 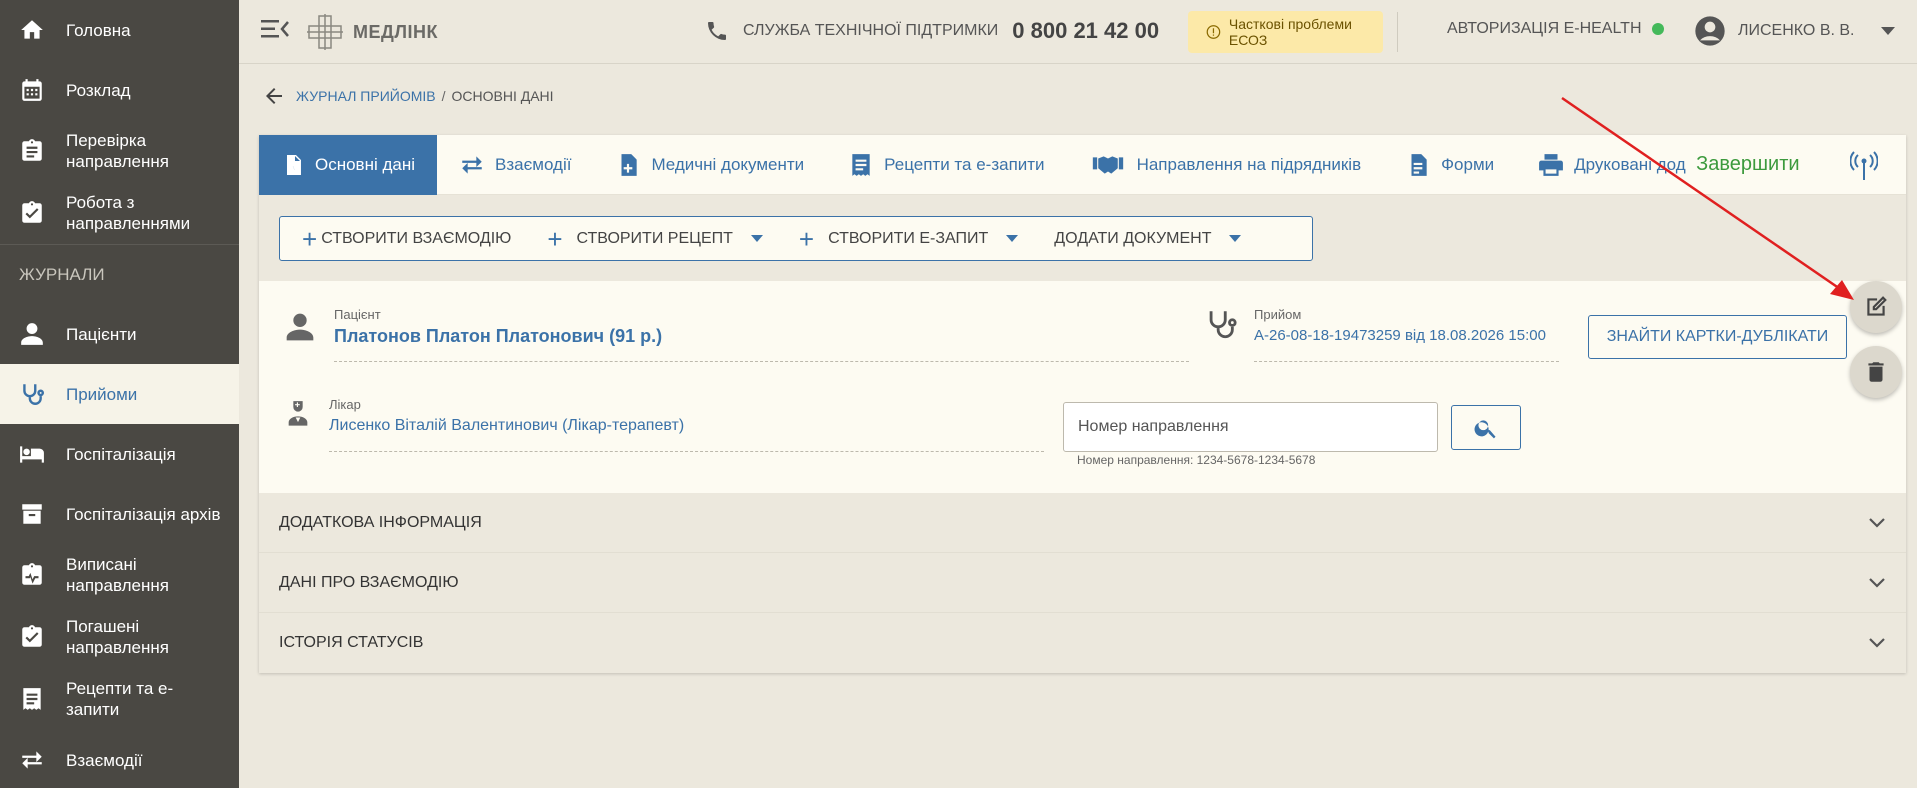 What do you see at coordinates (1630, 164) in the screenshot?
I see `tab-label: Друковані дод` at bounding box center [1630, 164].